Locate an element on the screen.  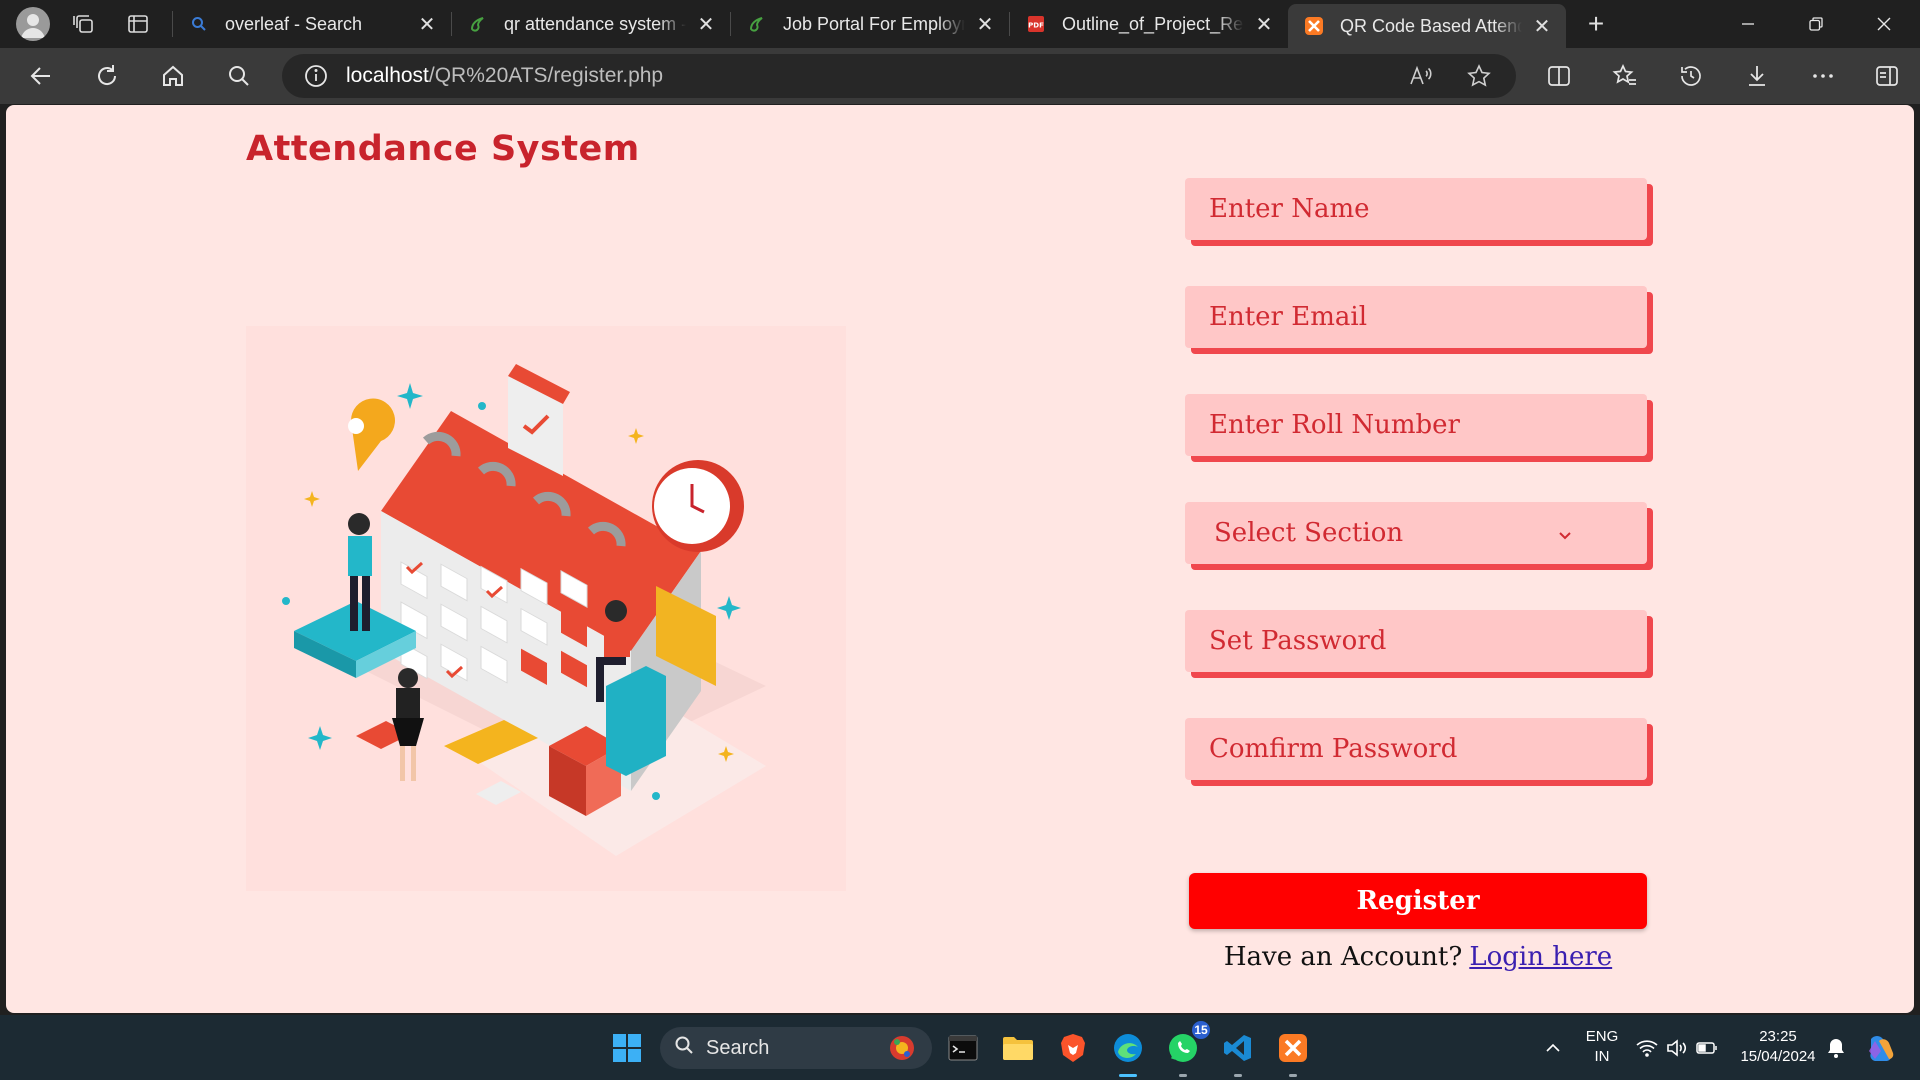
show-hidden-icons-icon is located at coordinates (1553, 1048).